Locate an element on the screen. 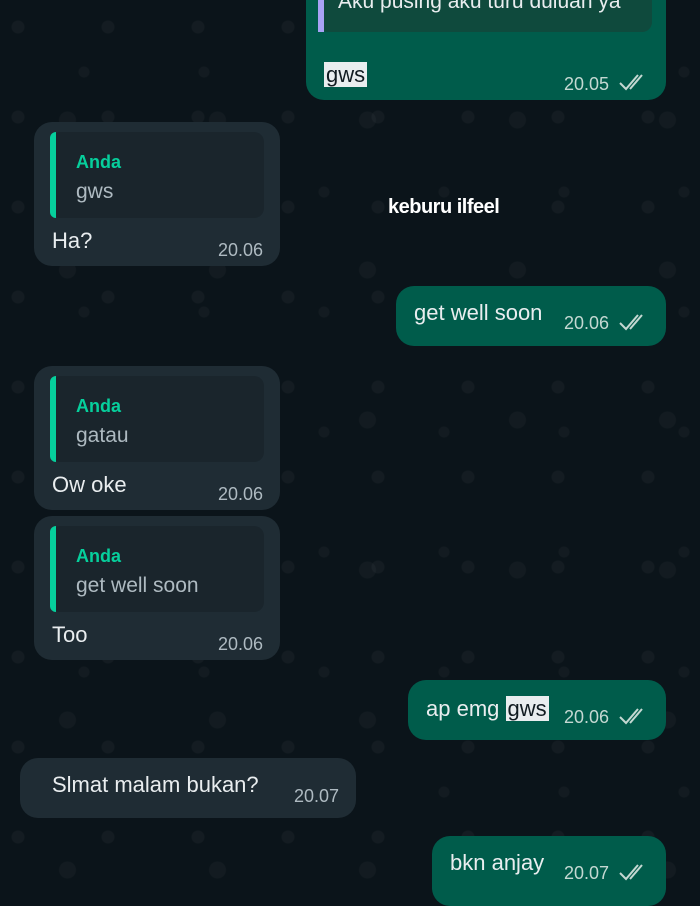 The height and width of the screenshot is (906, 700). message-incoming: Anda gws Ha? 20.06 is located at coordinates (157, 194).